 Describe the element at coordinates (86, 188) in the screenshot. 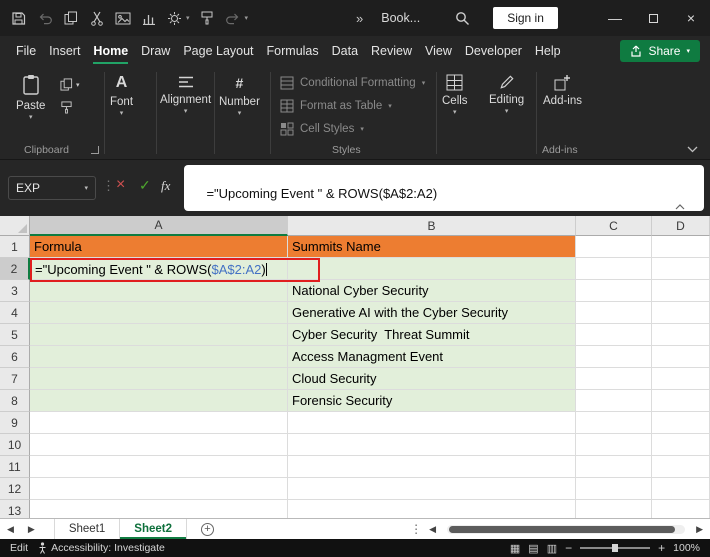

I see `name-box-dropdown-icon: ▾` at that location.